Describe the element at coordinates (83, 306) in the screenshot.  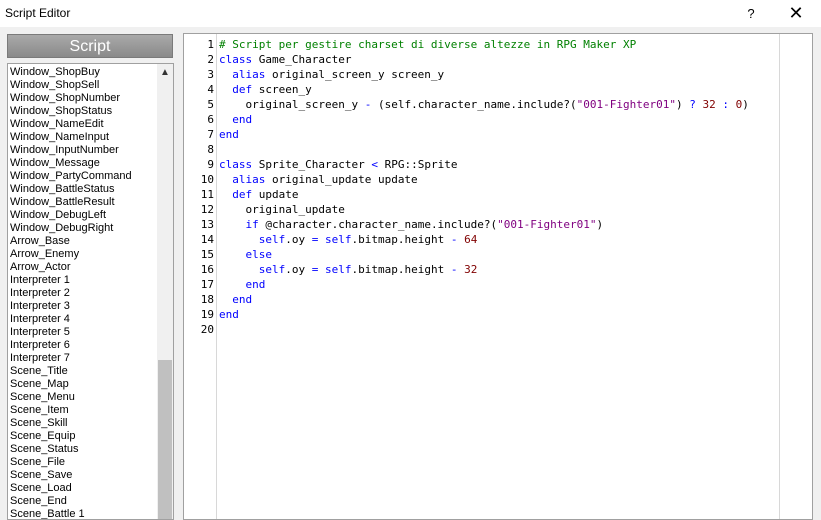
I see `script-list-item: Interpreter 3` at that location.